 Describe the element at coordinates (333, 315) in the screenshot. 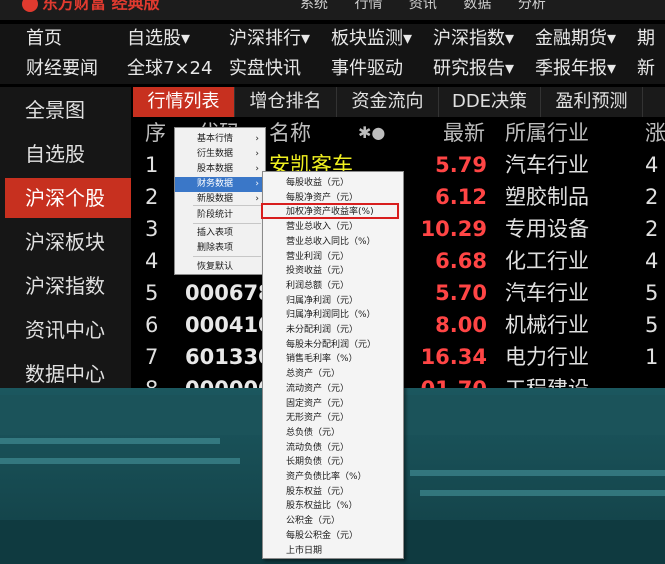

I see `submenu-item: 归属净利润同比（%）` at that location.